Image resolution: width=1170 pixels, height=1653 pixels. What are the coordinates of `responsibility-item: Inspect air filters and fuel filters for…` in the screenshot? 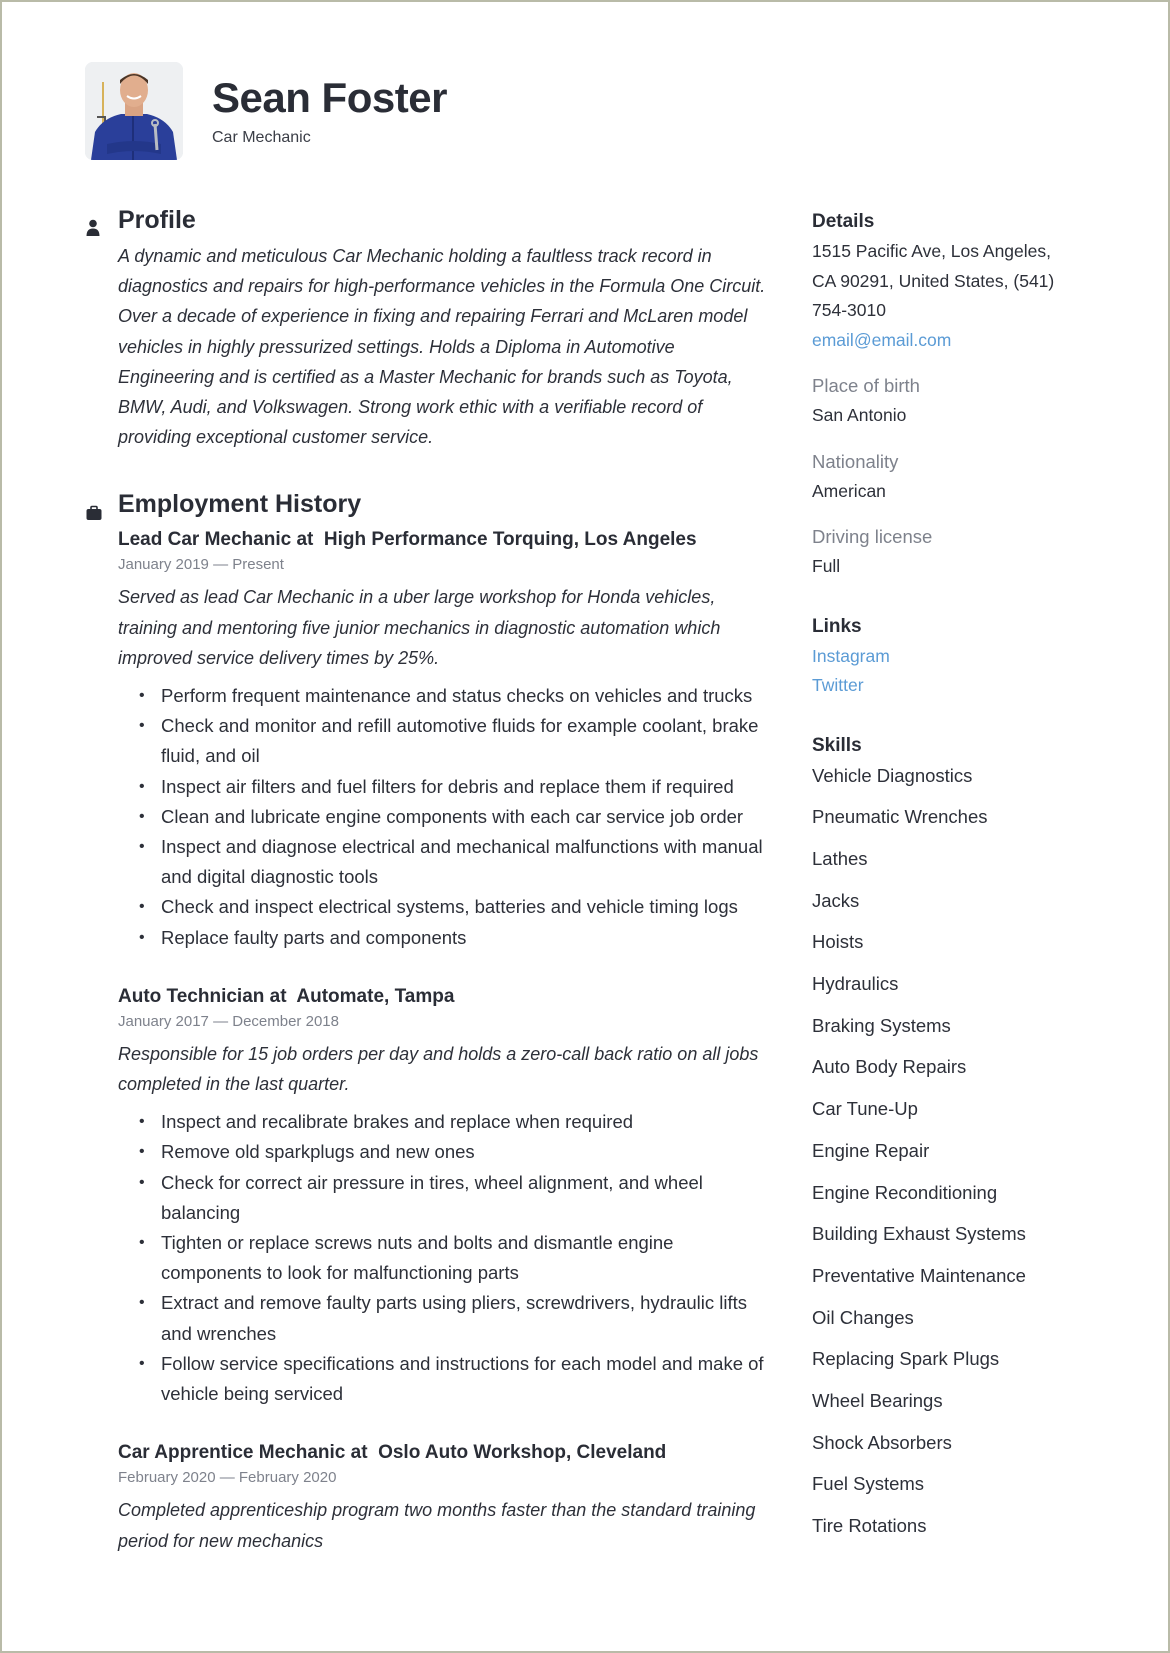 It's located at (453, 787).